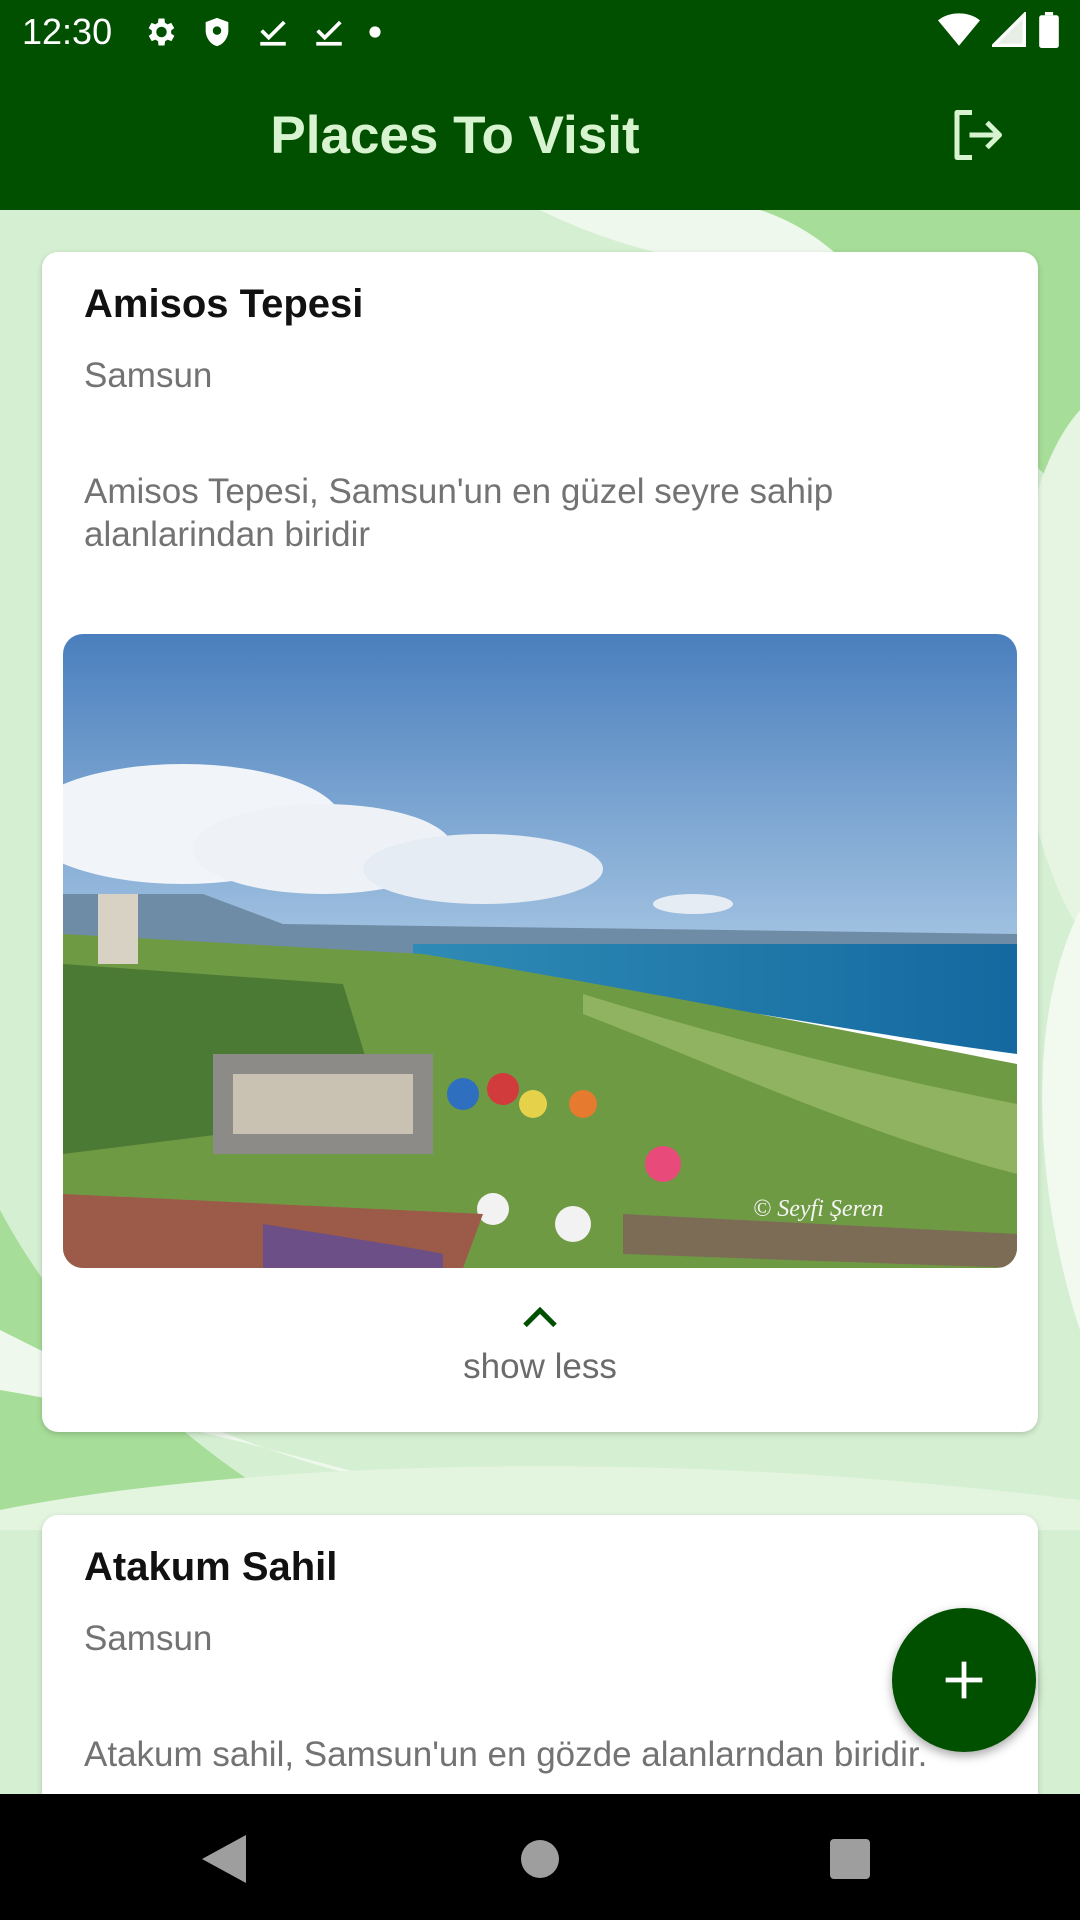  I want to click on chevron-up-icon, so click(540, 1317).